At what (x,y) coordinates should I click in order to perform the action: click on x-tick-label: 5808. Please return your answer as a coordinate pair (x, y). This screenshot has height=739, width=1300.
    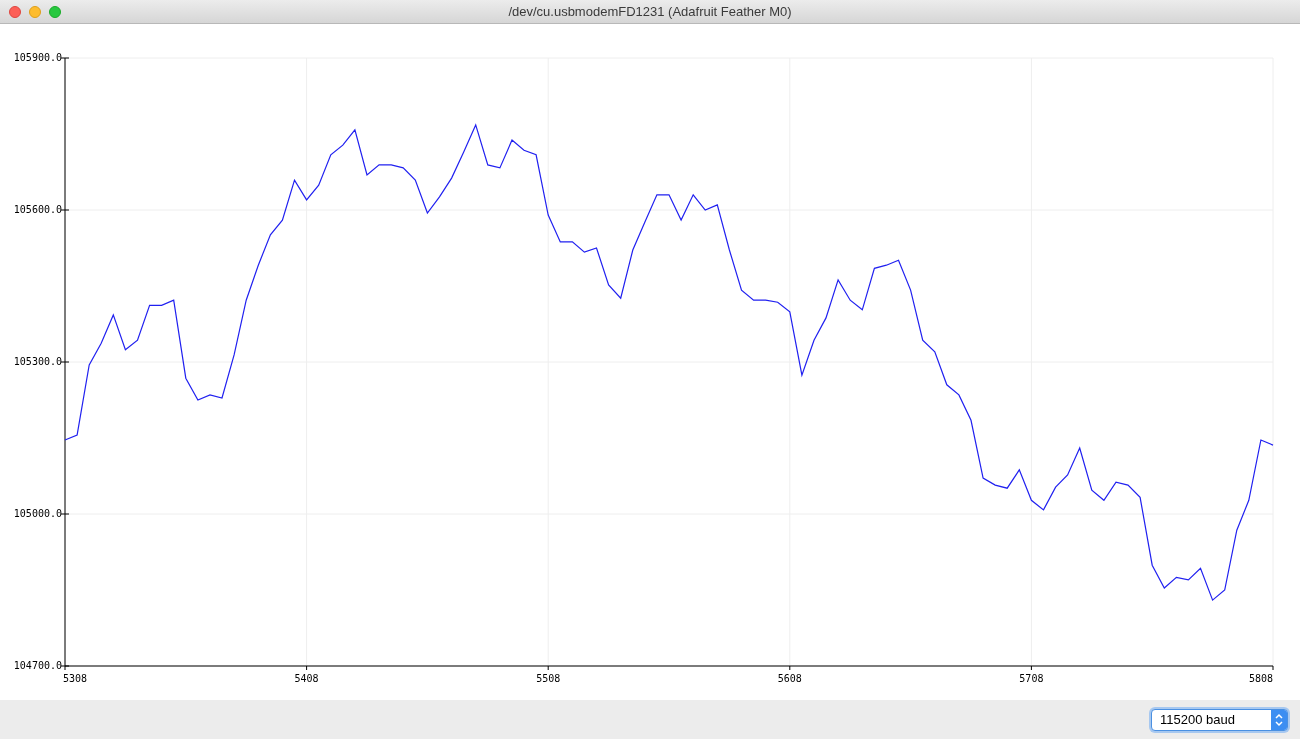
    Looking at the image, I should click on (1260, 678).